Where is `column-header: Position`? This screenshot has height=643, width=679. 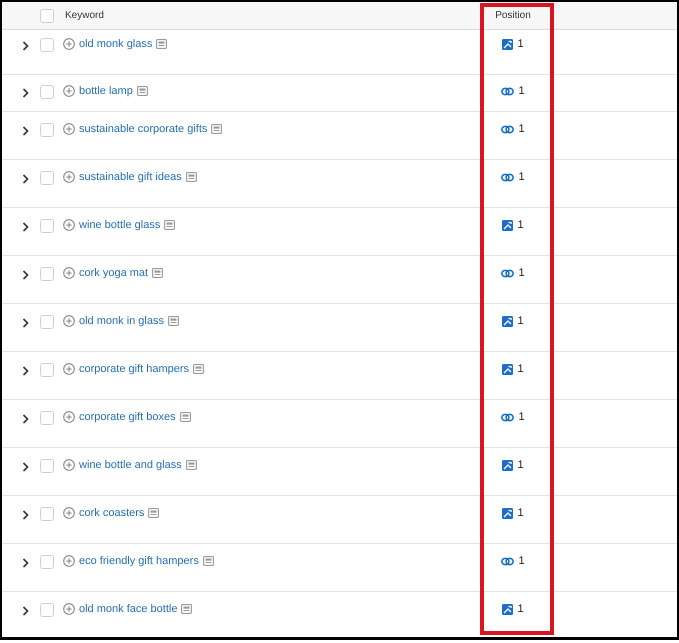
column-header: Position is located at coordinates (513, 15).